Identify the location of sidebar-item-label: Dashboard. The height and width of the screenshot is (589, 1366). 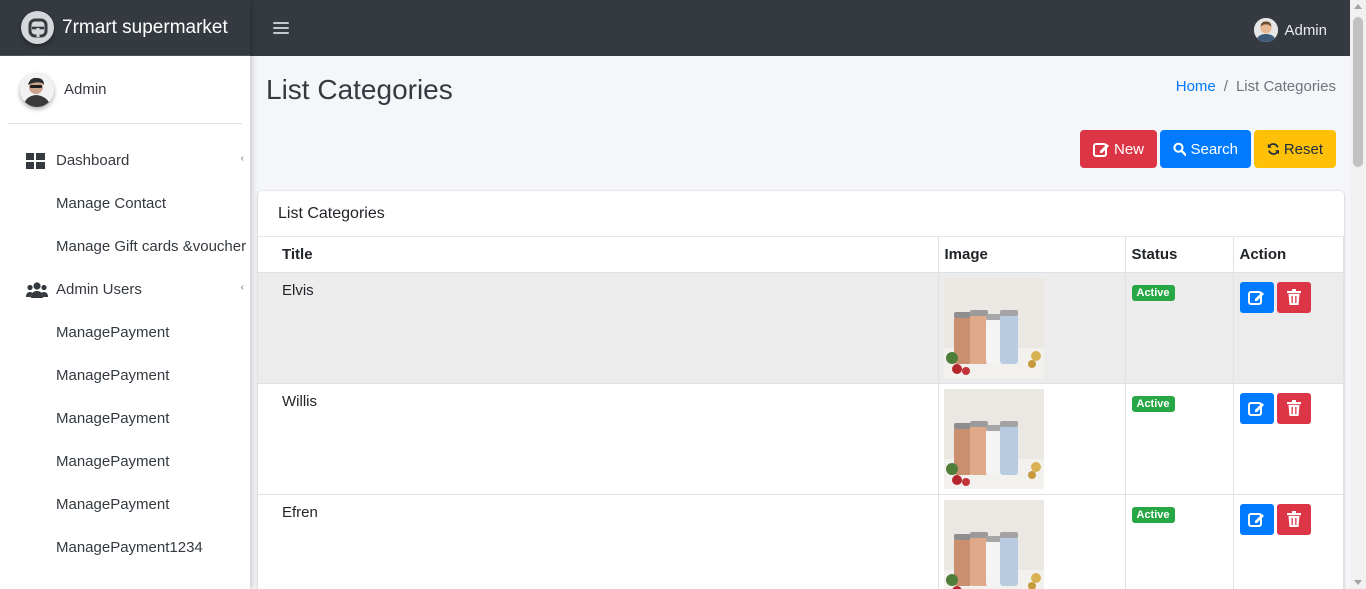
(93, 160).